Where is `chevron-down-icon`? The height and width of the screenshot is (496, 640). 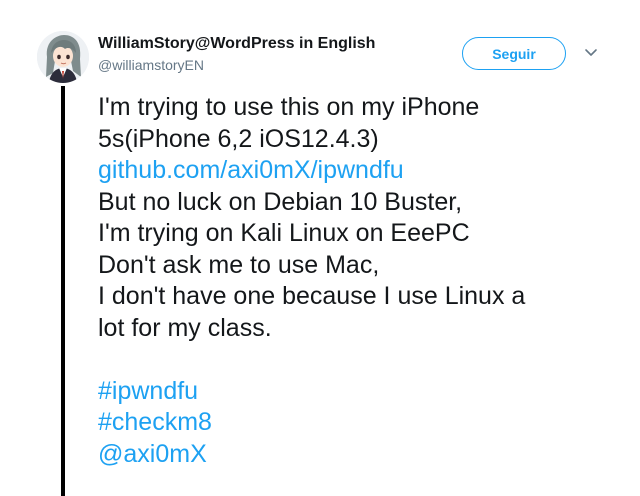 chevron-down-icon is located at coordinates (591, 53).